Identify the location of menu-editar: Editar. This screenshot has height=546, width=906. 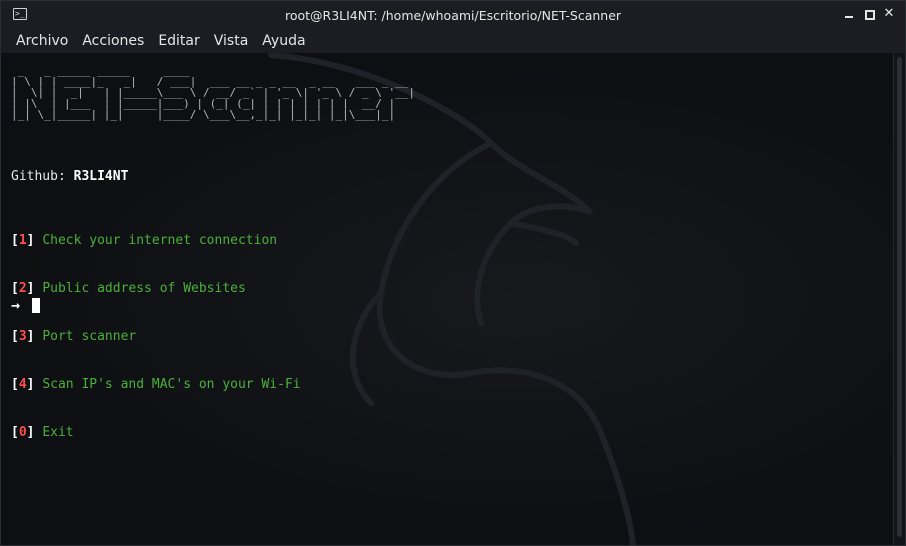
(178, 41).